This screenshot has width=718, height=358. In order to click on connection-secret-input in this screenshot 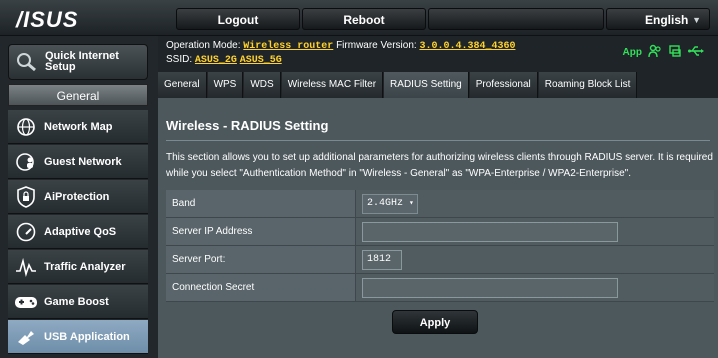, I will do `click(490, 287)`.